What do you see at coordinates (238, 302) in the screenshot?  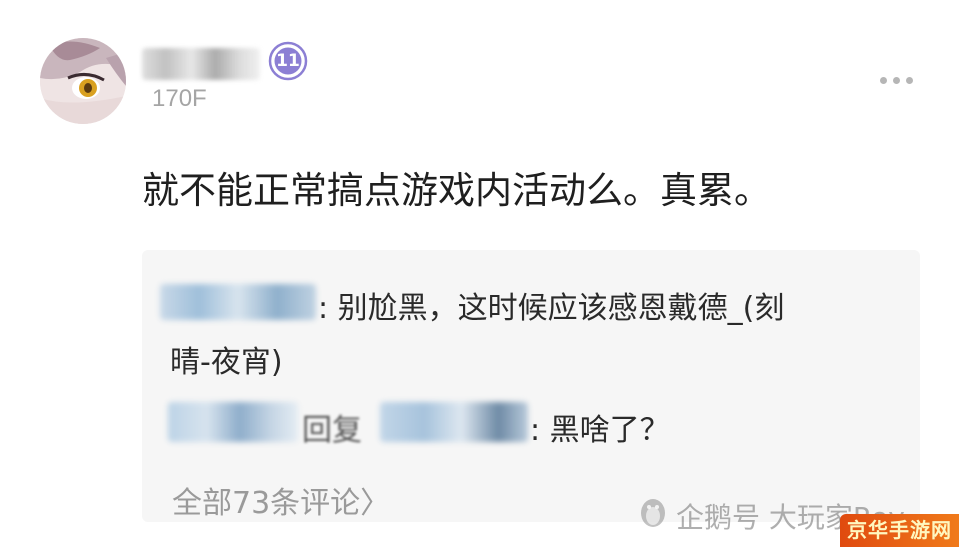 I see `commenter-name-redacted` at bounding box center [238, 302].